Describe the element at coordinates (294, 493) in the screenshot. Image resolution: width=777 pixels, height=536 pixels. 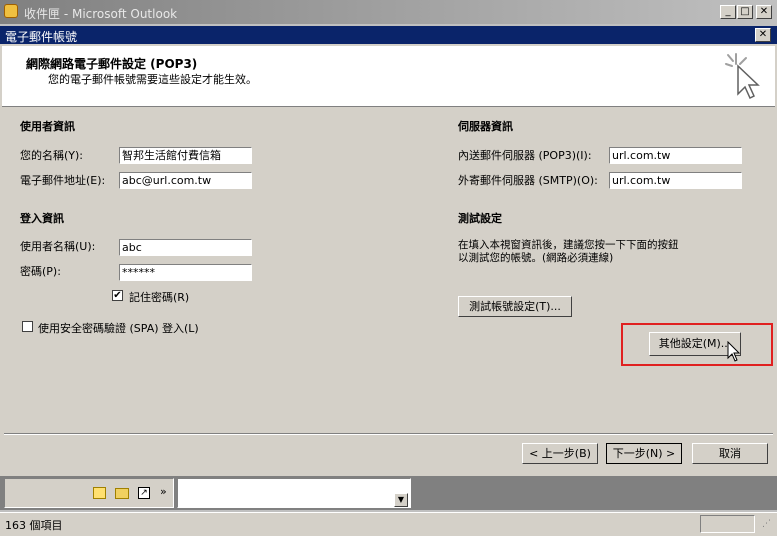
I see `preview-pane: ▼` at that location.